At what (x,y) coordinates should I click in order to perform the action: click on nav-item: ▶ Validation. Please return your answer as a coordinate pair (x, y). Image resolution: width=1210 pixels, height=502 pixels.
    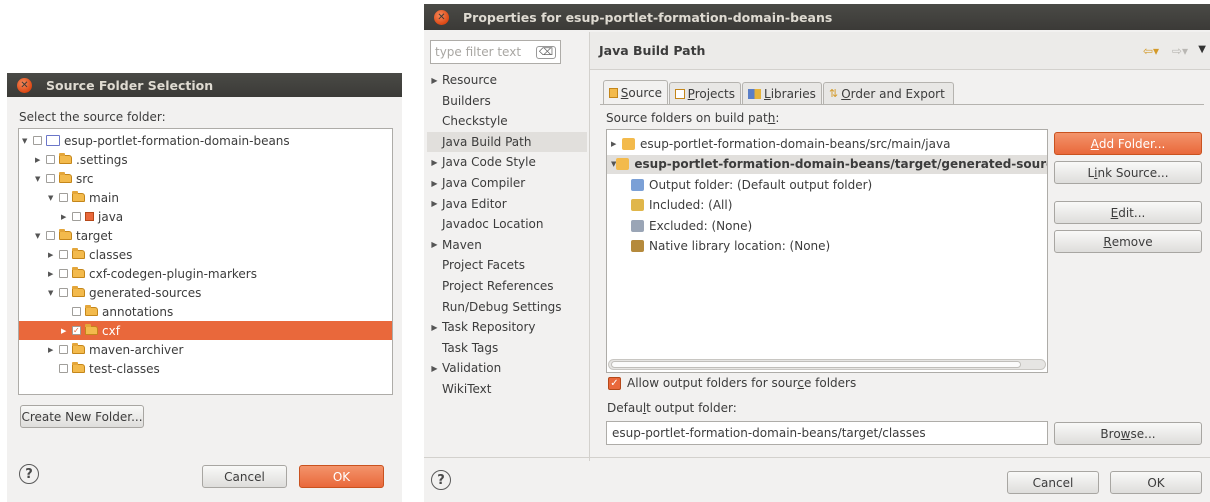
    Looking at the image, I should click on (507, 368).